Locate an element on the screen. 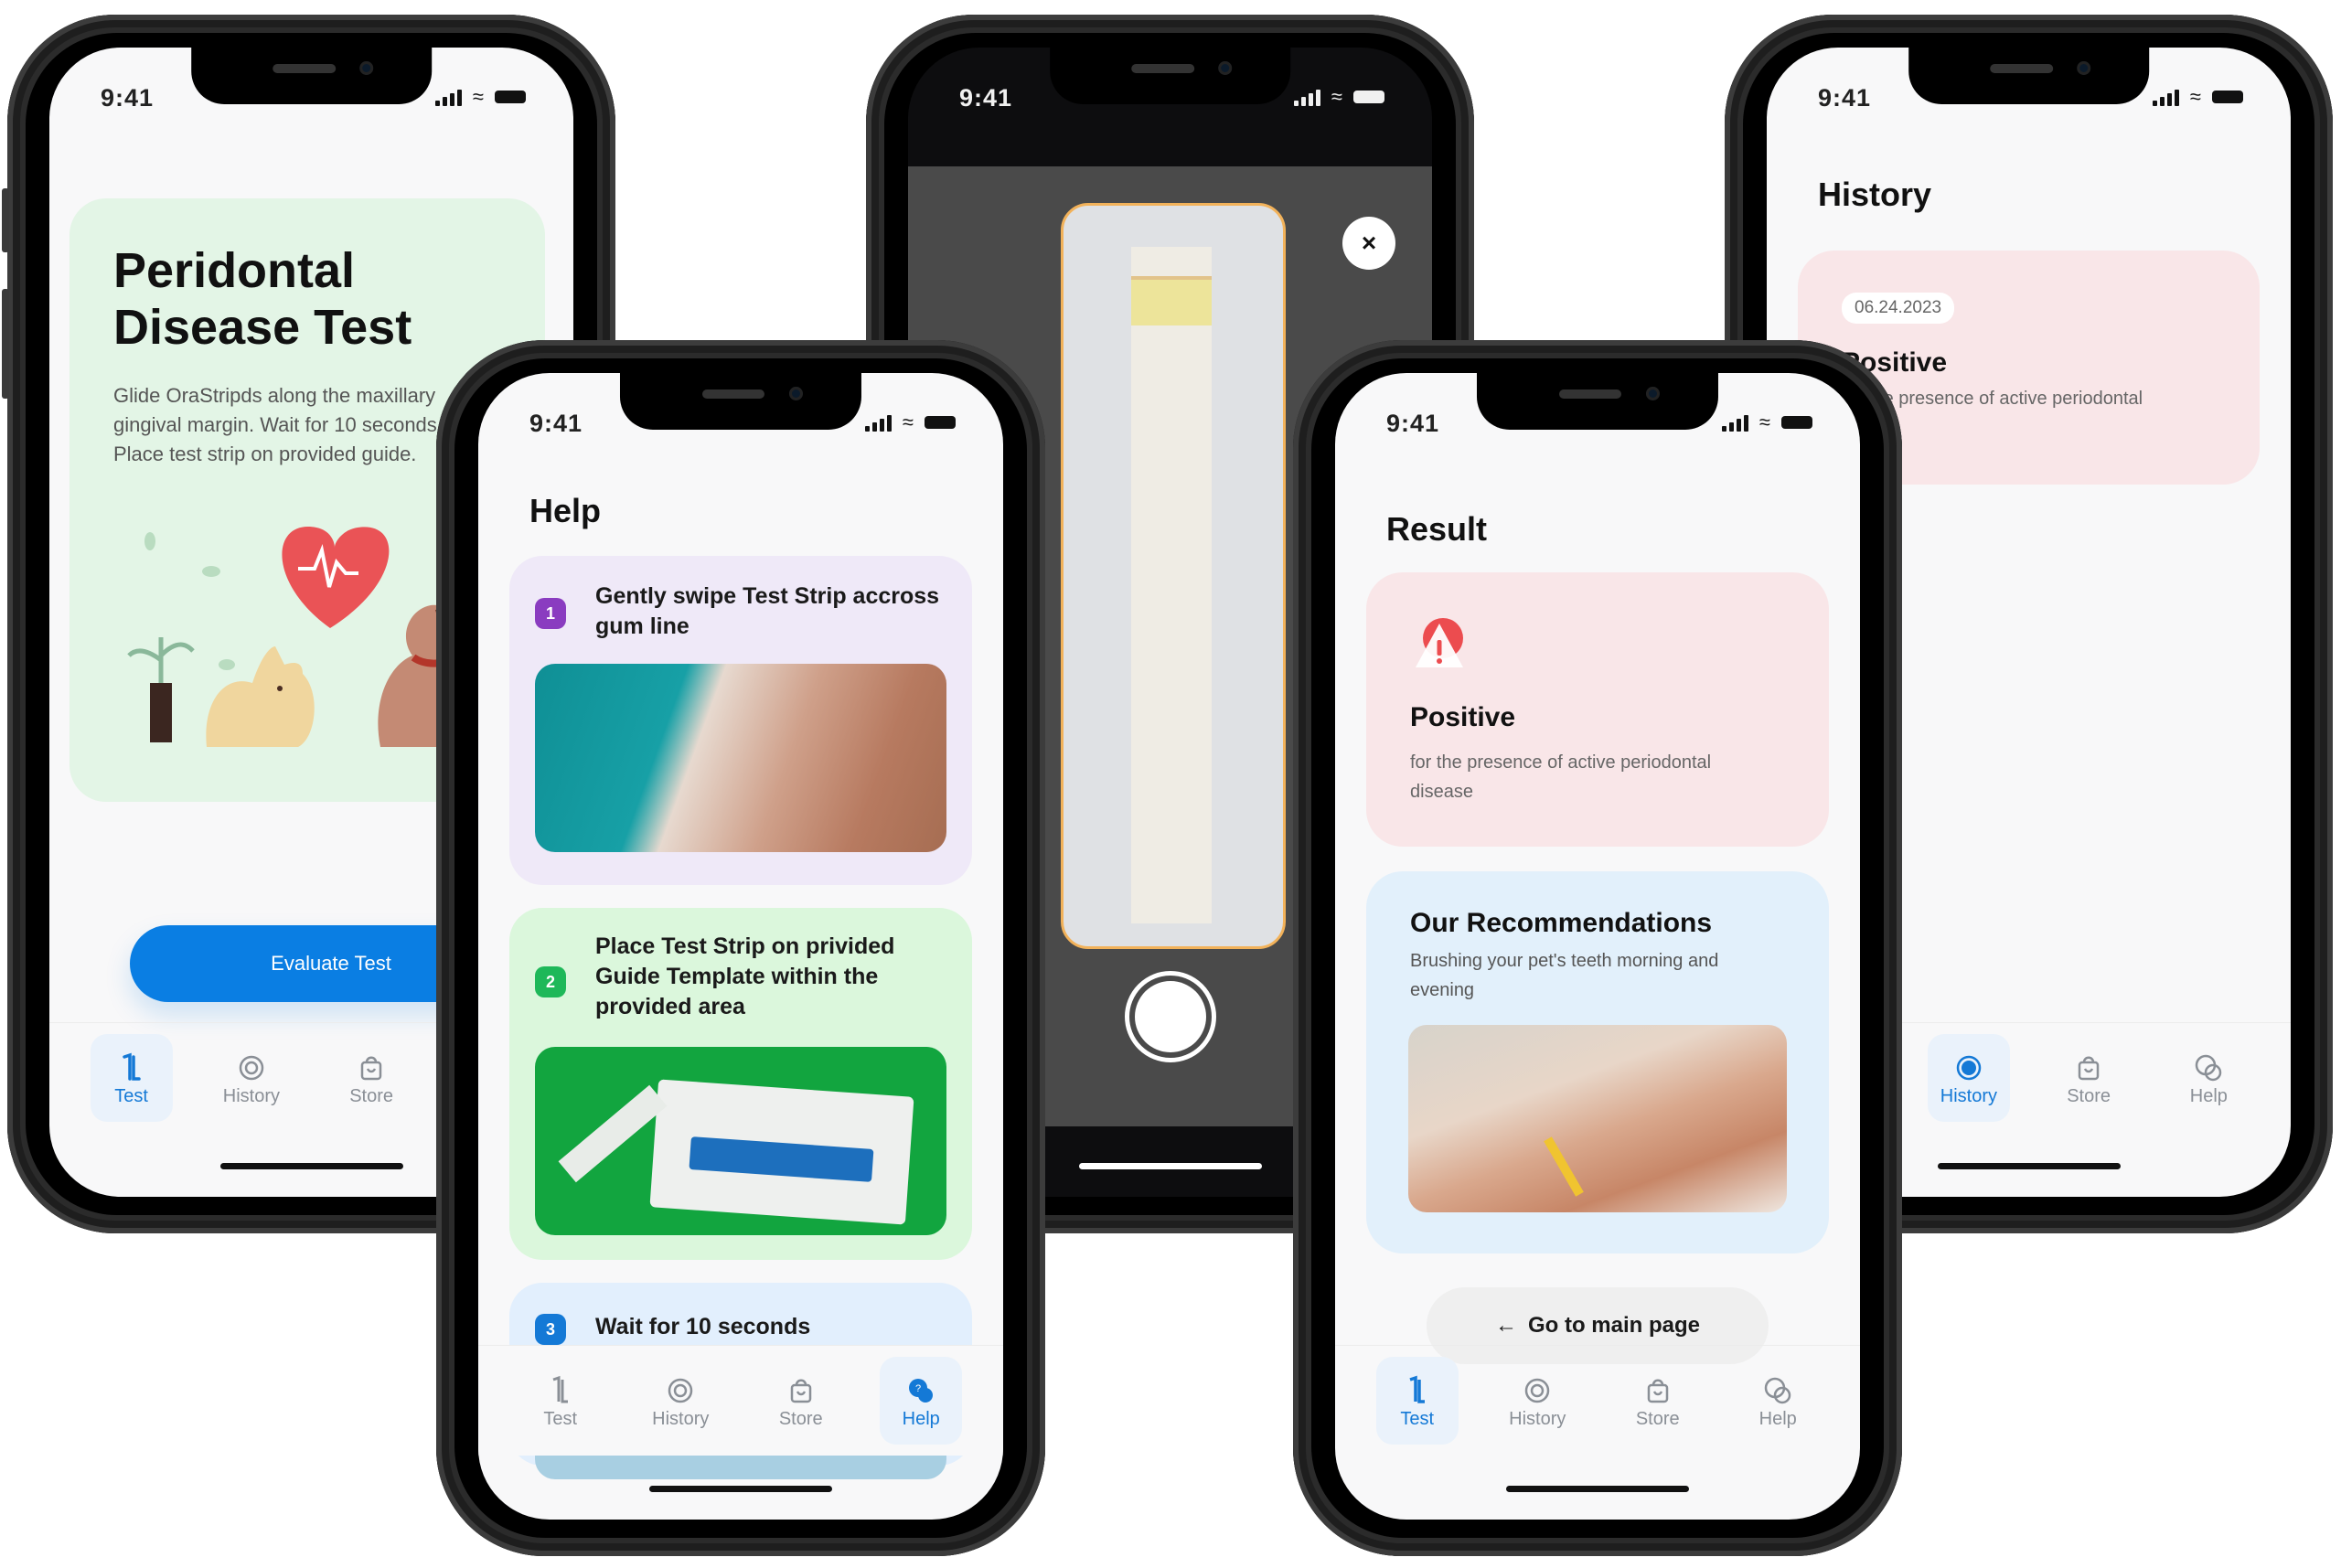 This screenshot has width=2341, height=1568. help-chat-icon: ? is located at coordinates (921, 1390).